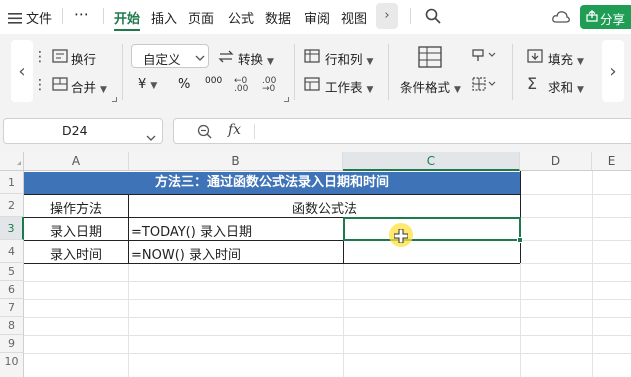 The image size is (631, 377). Describe the element at coordinates (81, 14) in the screenshot. I see `more-icon: ⋯` at that location.